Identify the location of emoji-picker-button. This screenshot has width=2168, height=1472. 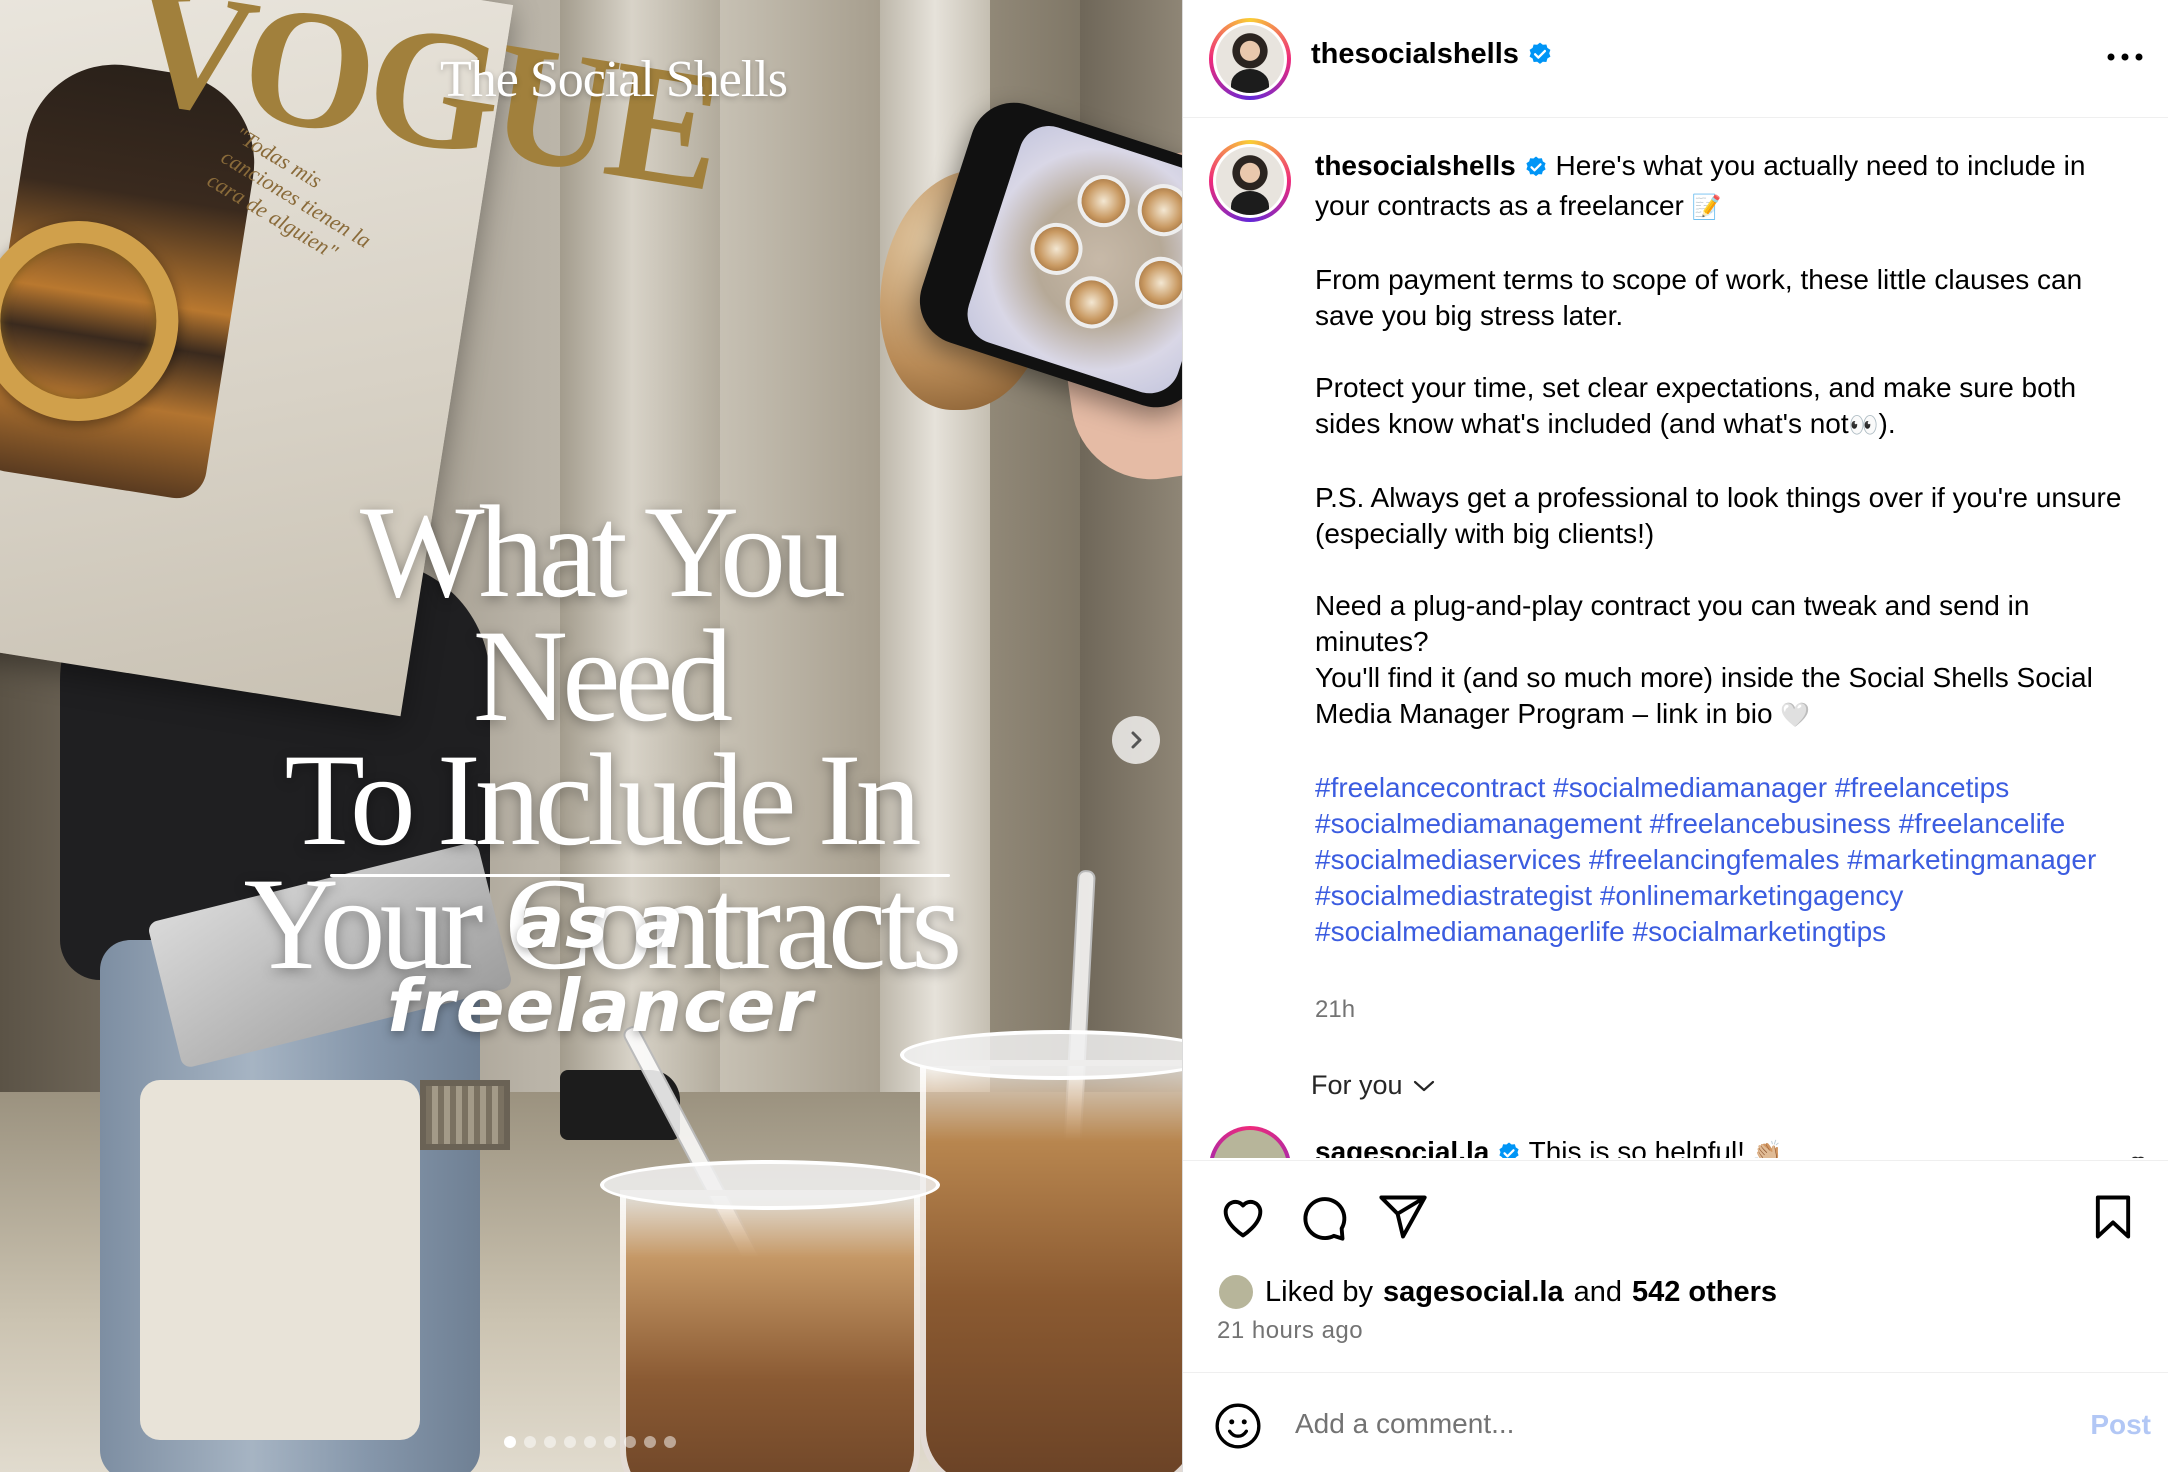
(1238, 1426).